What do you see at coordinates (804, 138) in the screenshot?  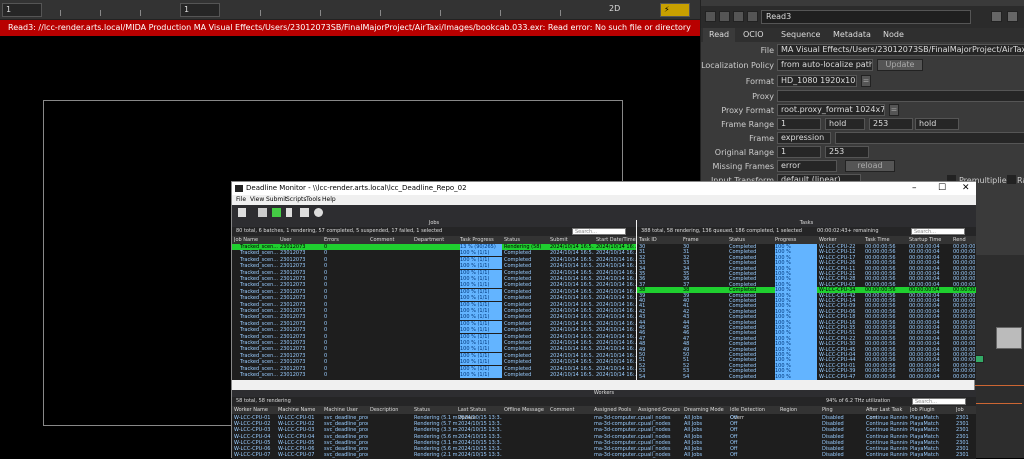 I see `frame-mode-dropdown: expression` at bounding box center [804, 138].